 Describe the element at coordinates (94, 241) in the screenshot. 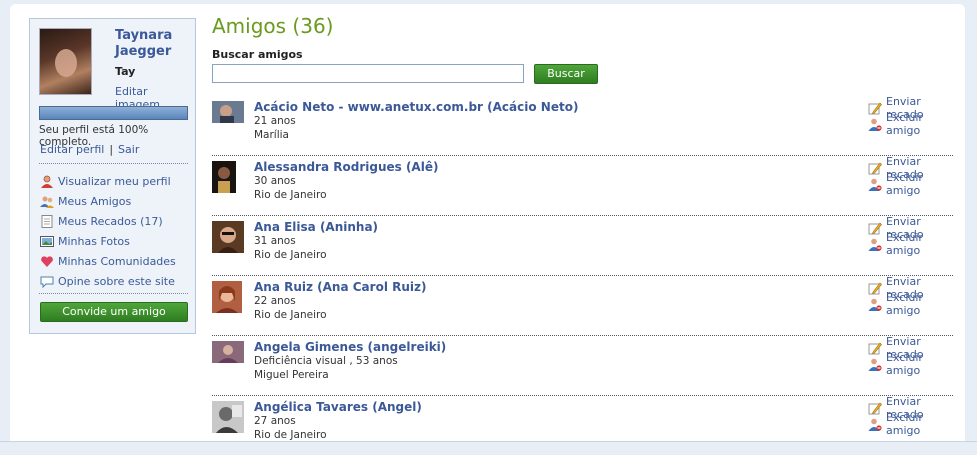

I see `menu-item-label: Minhas Fotos` at that location.